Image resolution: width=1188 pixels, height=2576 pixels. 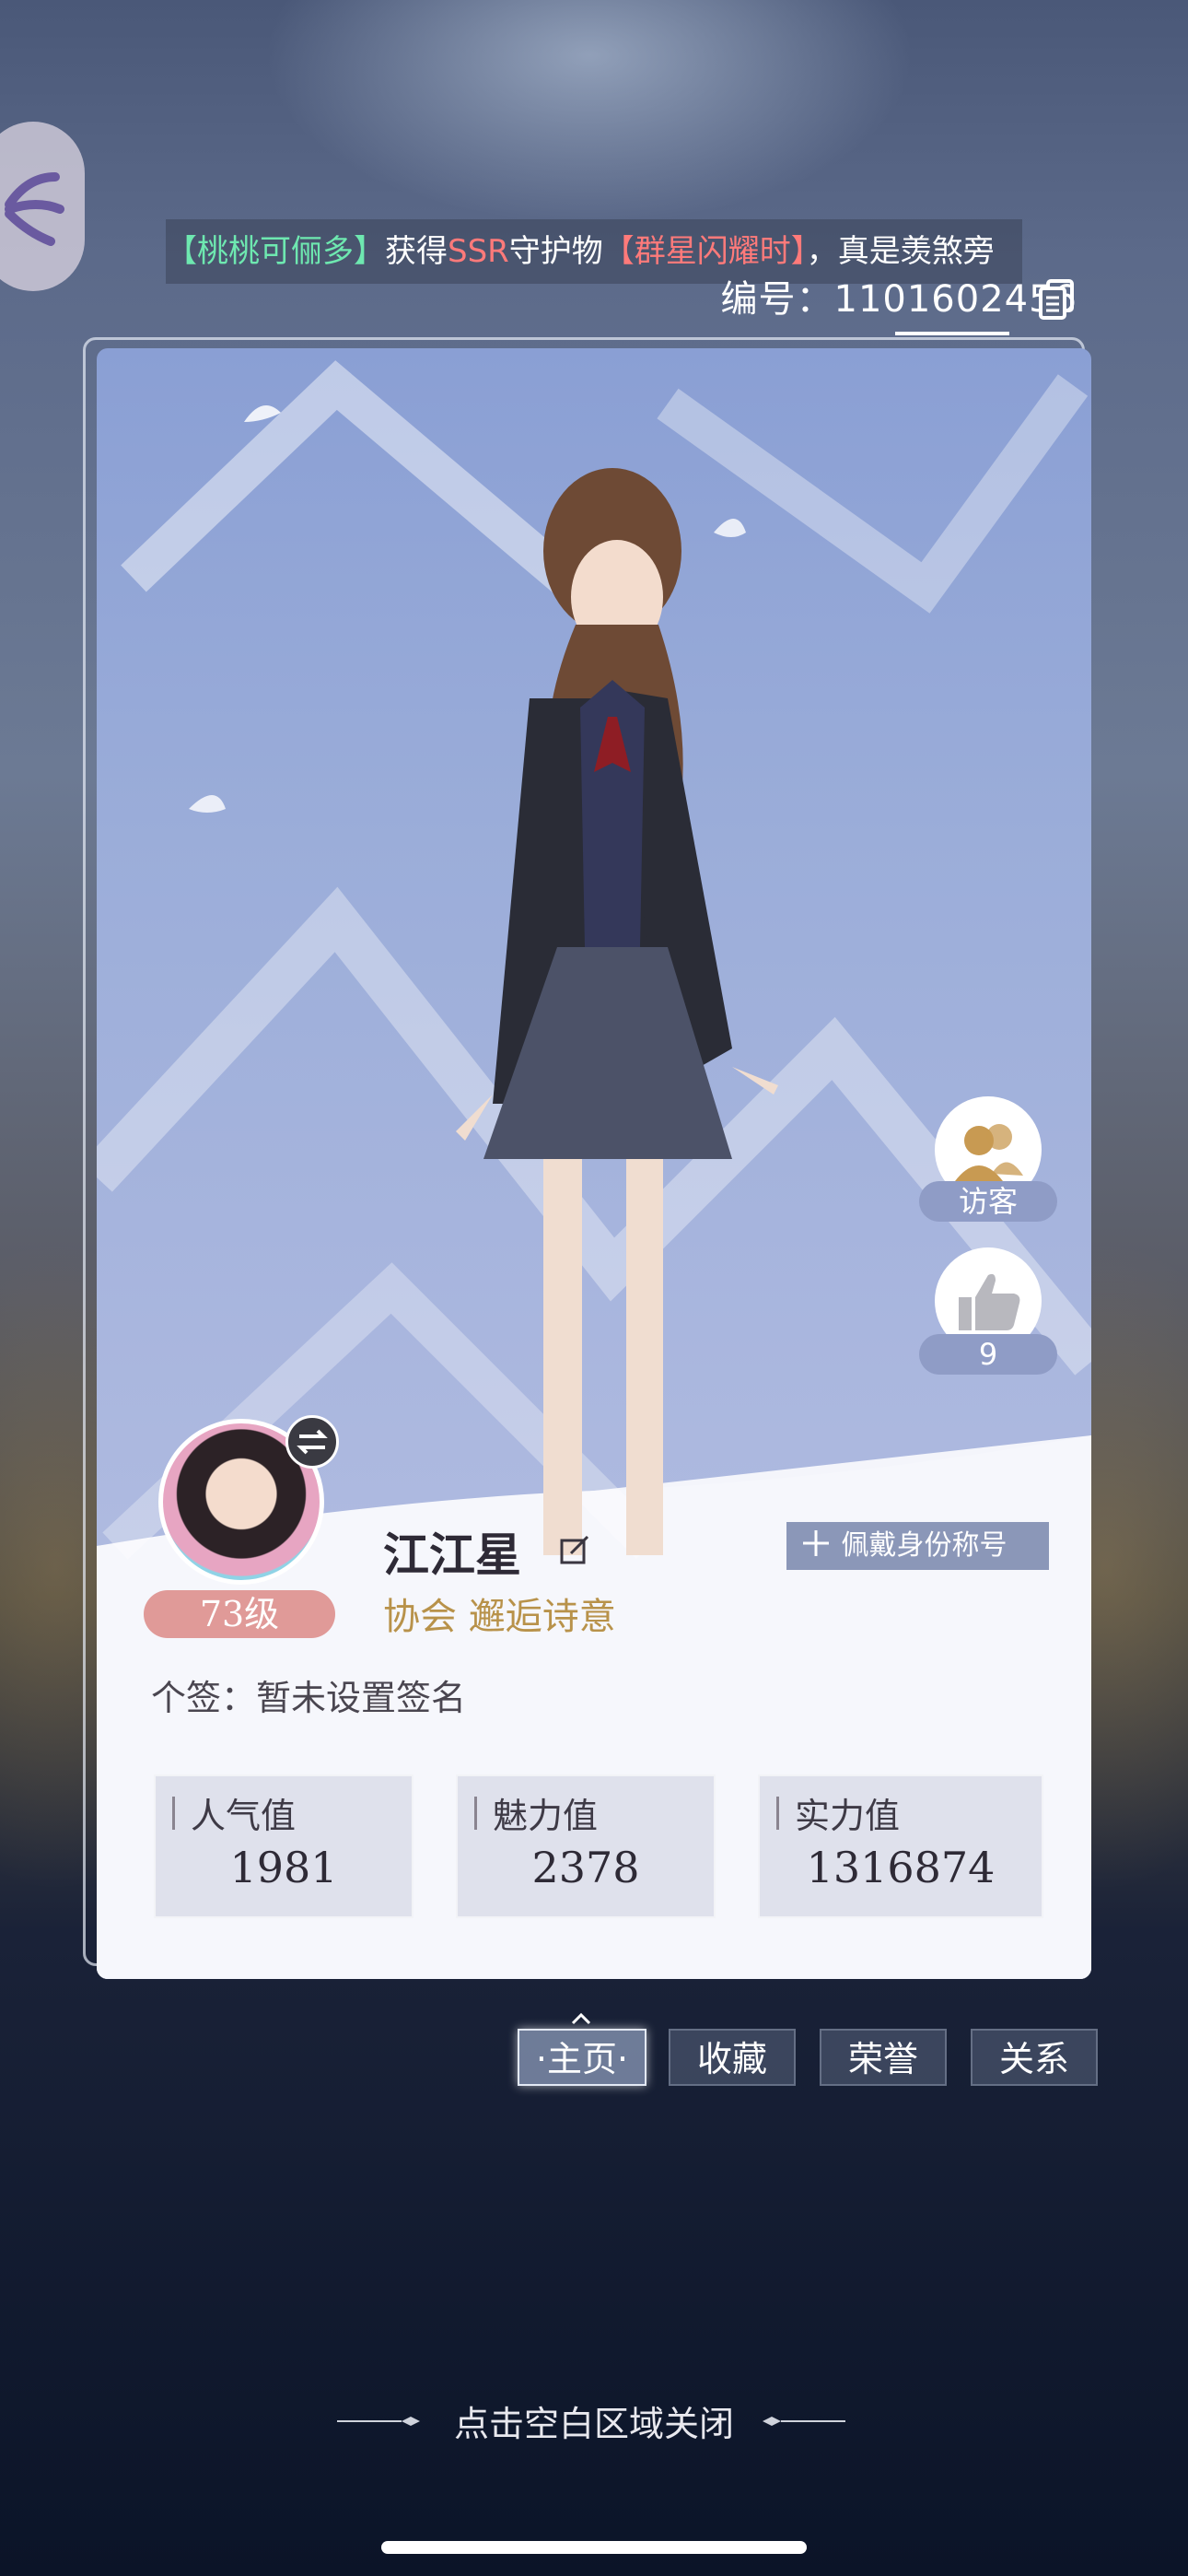 What do you see at coordinates (242, 1501) in the screenshot?
I see `avatar-frame` at bounding box center [242, 1501].